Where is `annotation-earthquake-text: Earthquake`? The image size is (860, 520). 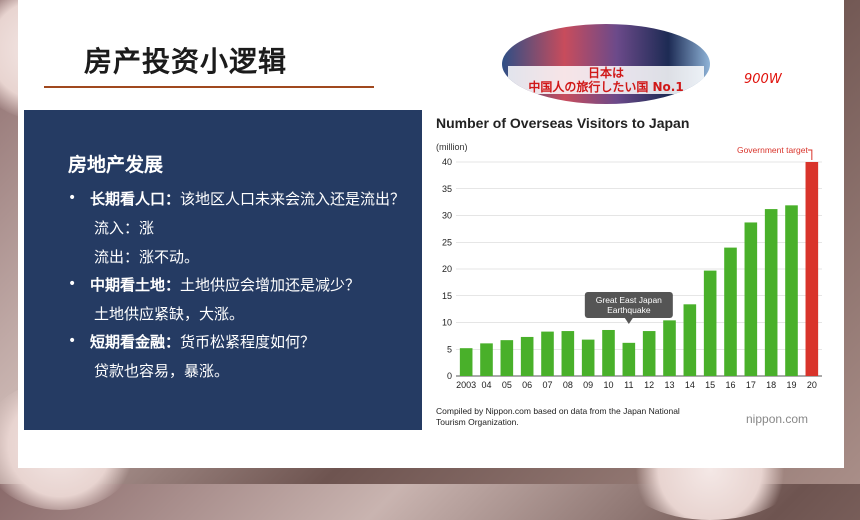 annotation-earthquake-text: Earthquake is located at coordinates (629, 310).